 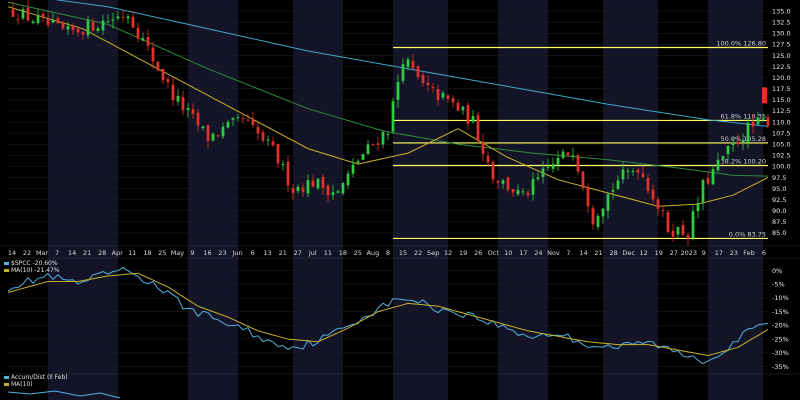 What do you see at coordinates (508, 253) in the screenshot?
I see `date-tick-label: 10` at bounding box center [508, 253].